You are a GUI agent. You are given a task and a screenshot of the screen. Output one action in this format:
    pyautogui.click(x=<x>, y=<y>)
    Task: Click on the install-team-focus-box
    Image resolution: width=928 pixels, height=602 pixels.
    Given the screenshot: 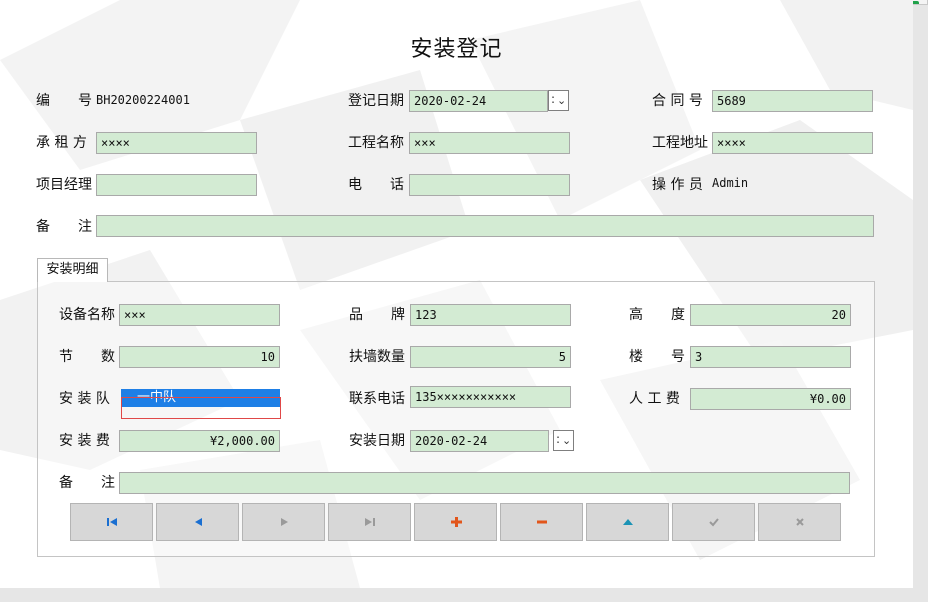 What is the action you would take?
    pyautogui.click(x=201, y=408)
    